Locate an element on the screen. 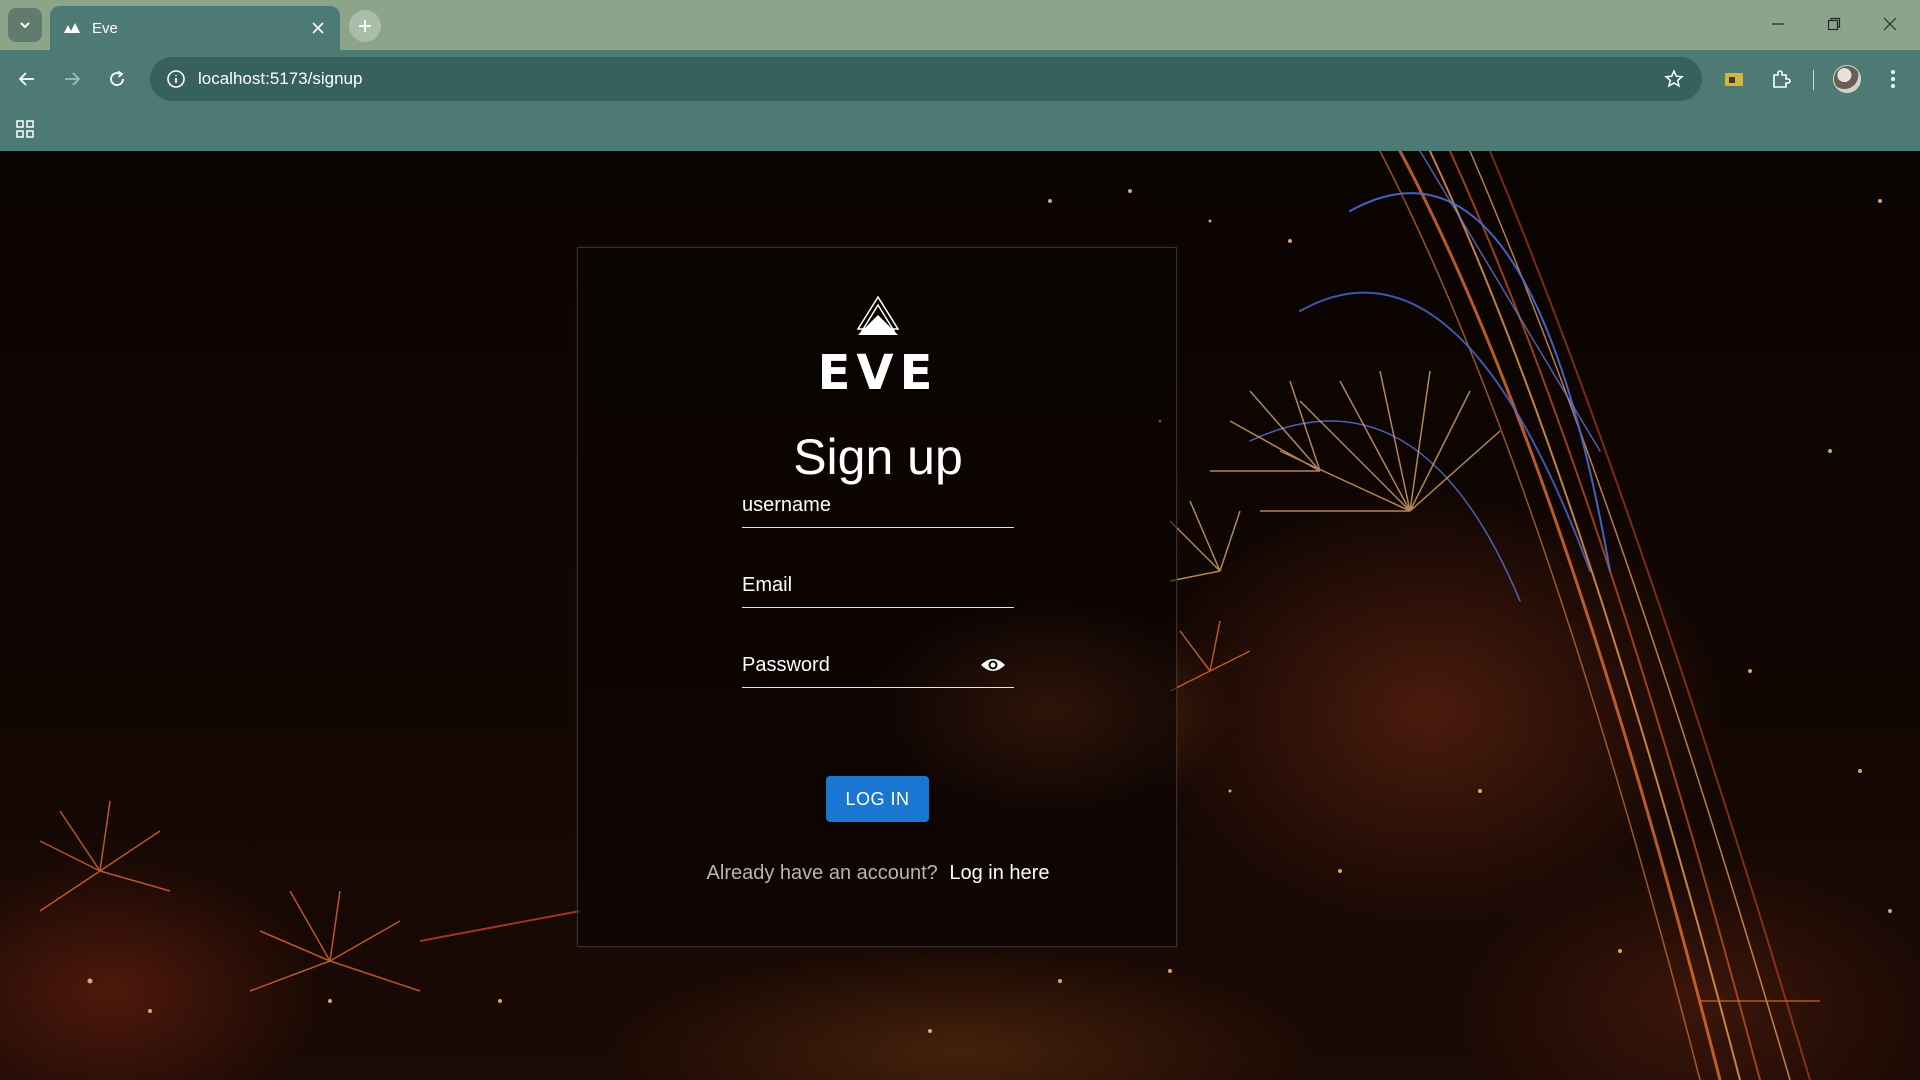  tab-search-button is located at coordinates (25, 25).